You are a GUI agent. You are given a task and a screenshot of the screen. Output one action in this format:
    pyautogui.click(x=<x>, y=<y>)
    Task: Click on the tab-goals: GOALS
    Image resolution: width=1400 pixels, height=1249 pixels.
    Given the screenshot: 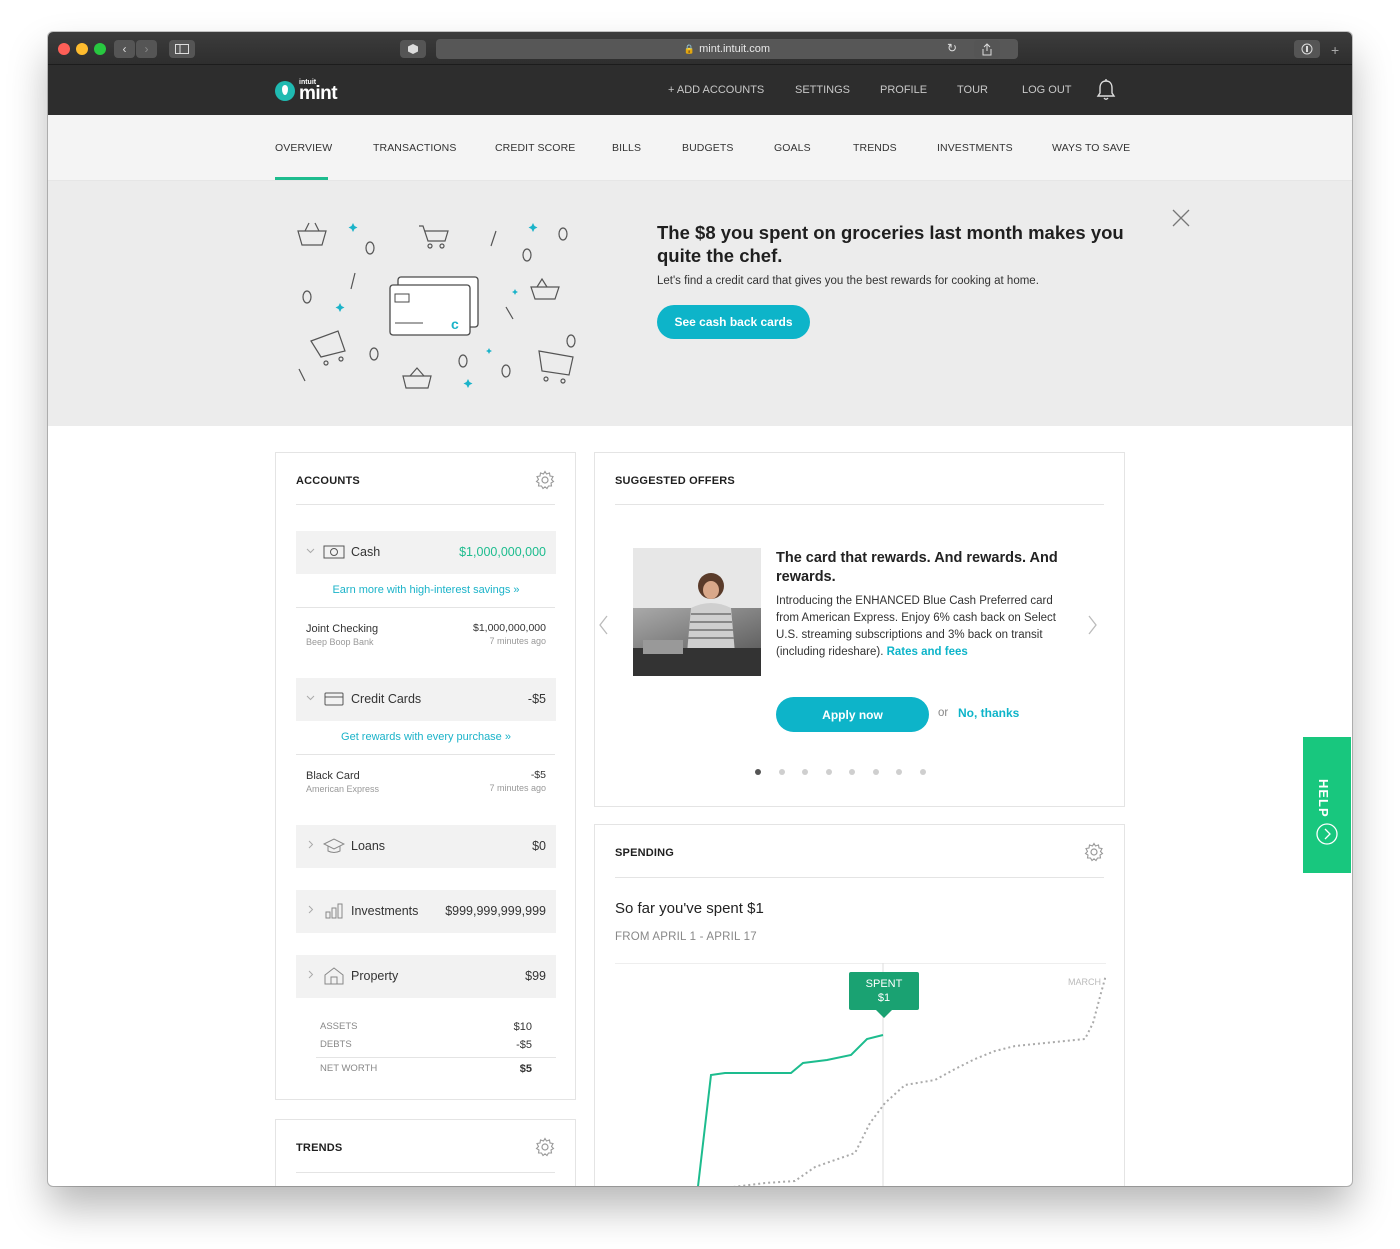 What is the action you would take?
    pyautogui.click(x=792, y=148)
    